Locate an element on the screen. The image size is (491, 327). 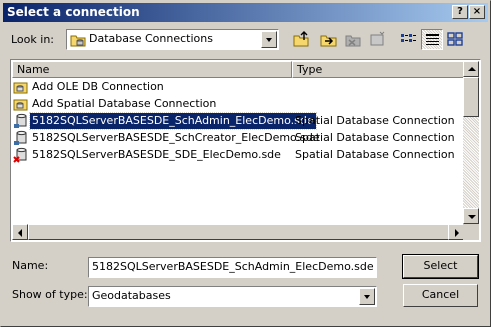
horizontal-scrollbar is located at coordinates (238, 232).